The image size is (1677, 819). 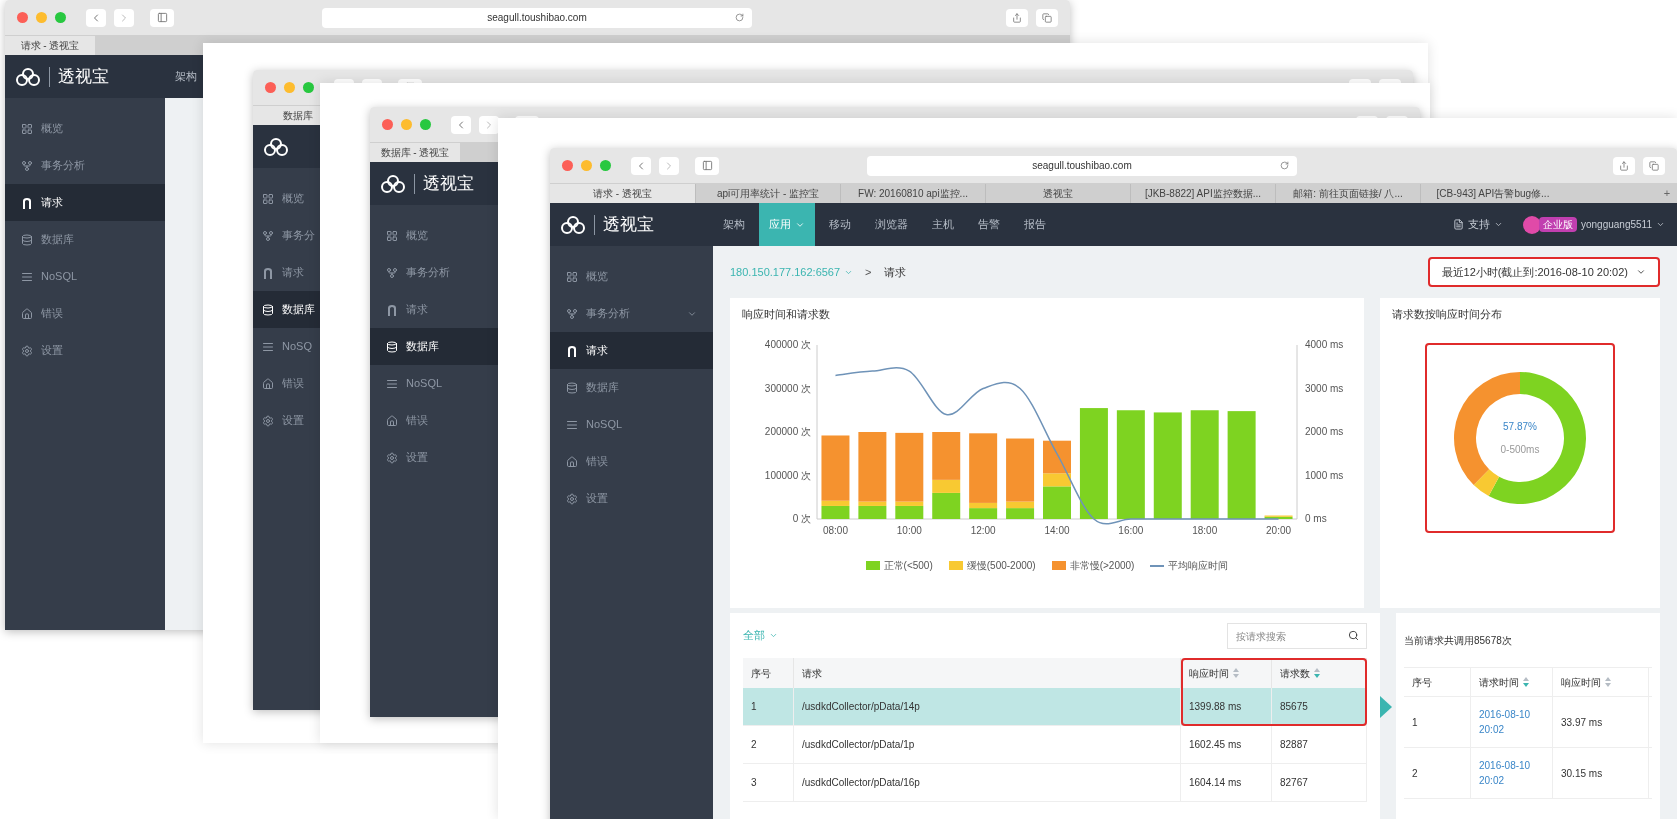 I want to click on table-cell-text: /usdkdCollector/pData/1p, so click(x=858, y=745).